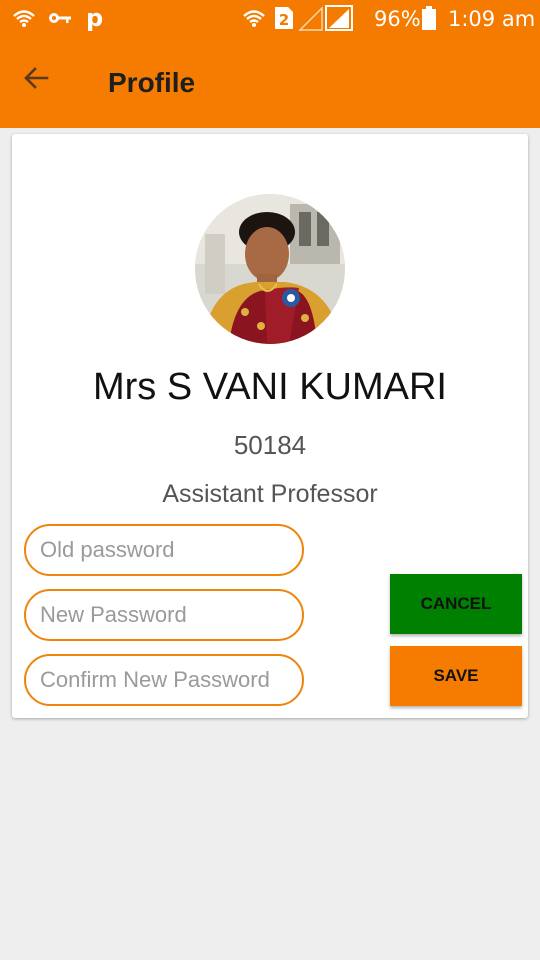 This screenshot has height=960, width=540. What do you see at coordinates (164, 680) in the screenshot?
I see `confirm-password-input` at bounding box center [164, 680].